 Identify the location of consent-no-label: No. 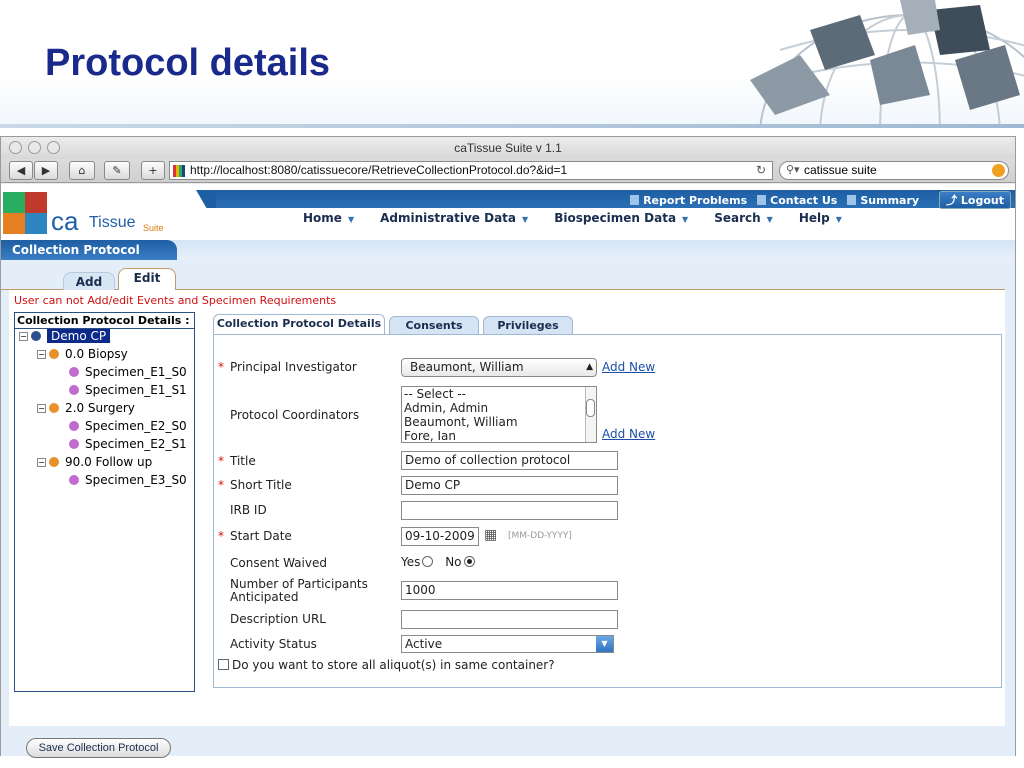
(453, 562).